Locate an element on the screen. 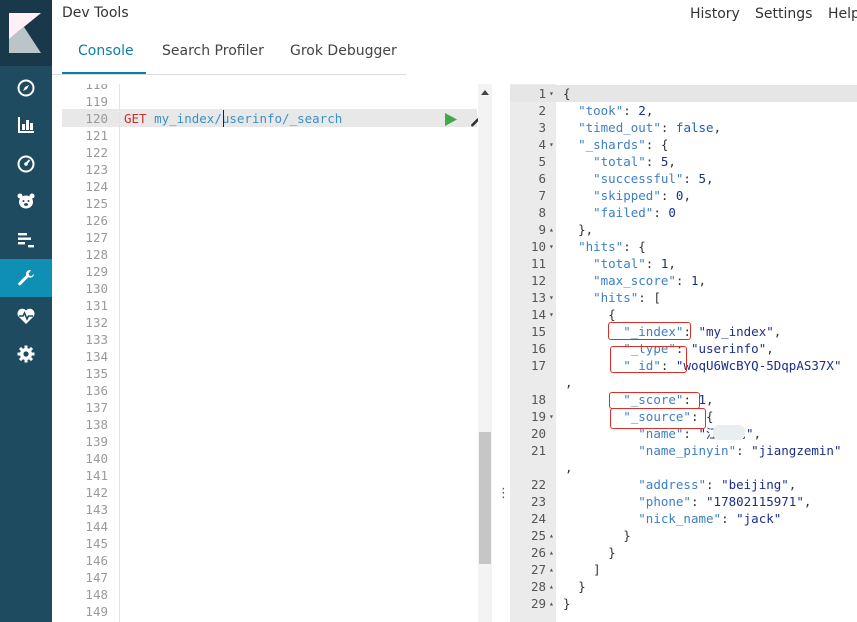 The image size is (857, 622). output-line-number: 18 is located at coordinates (538, 399).